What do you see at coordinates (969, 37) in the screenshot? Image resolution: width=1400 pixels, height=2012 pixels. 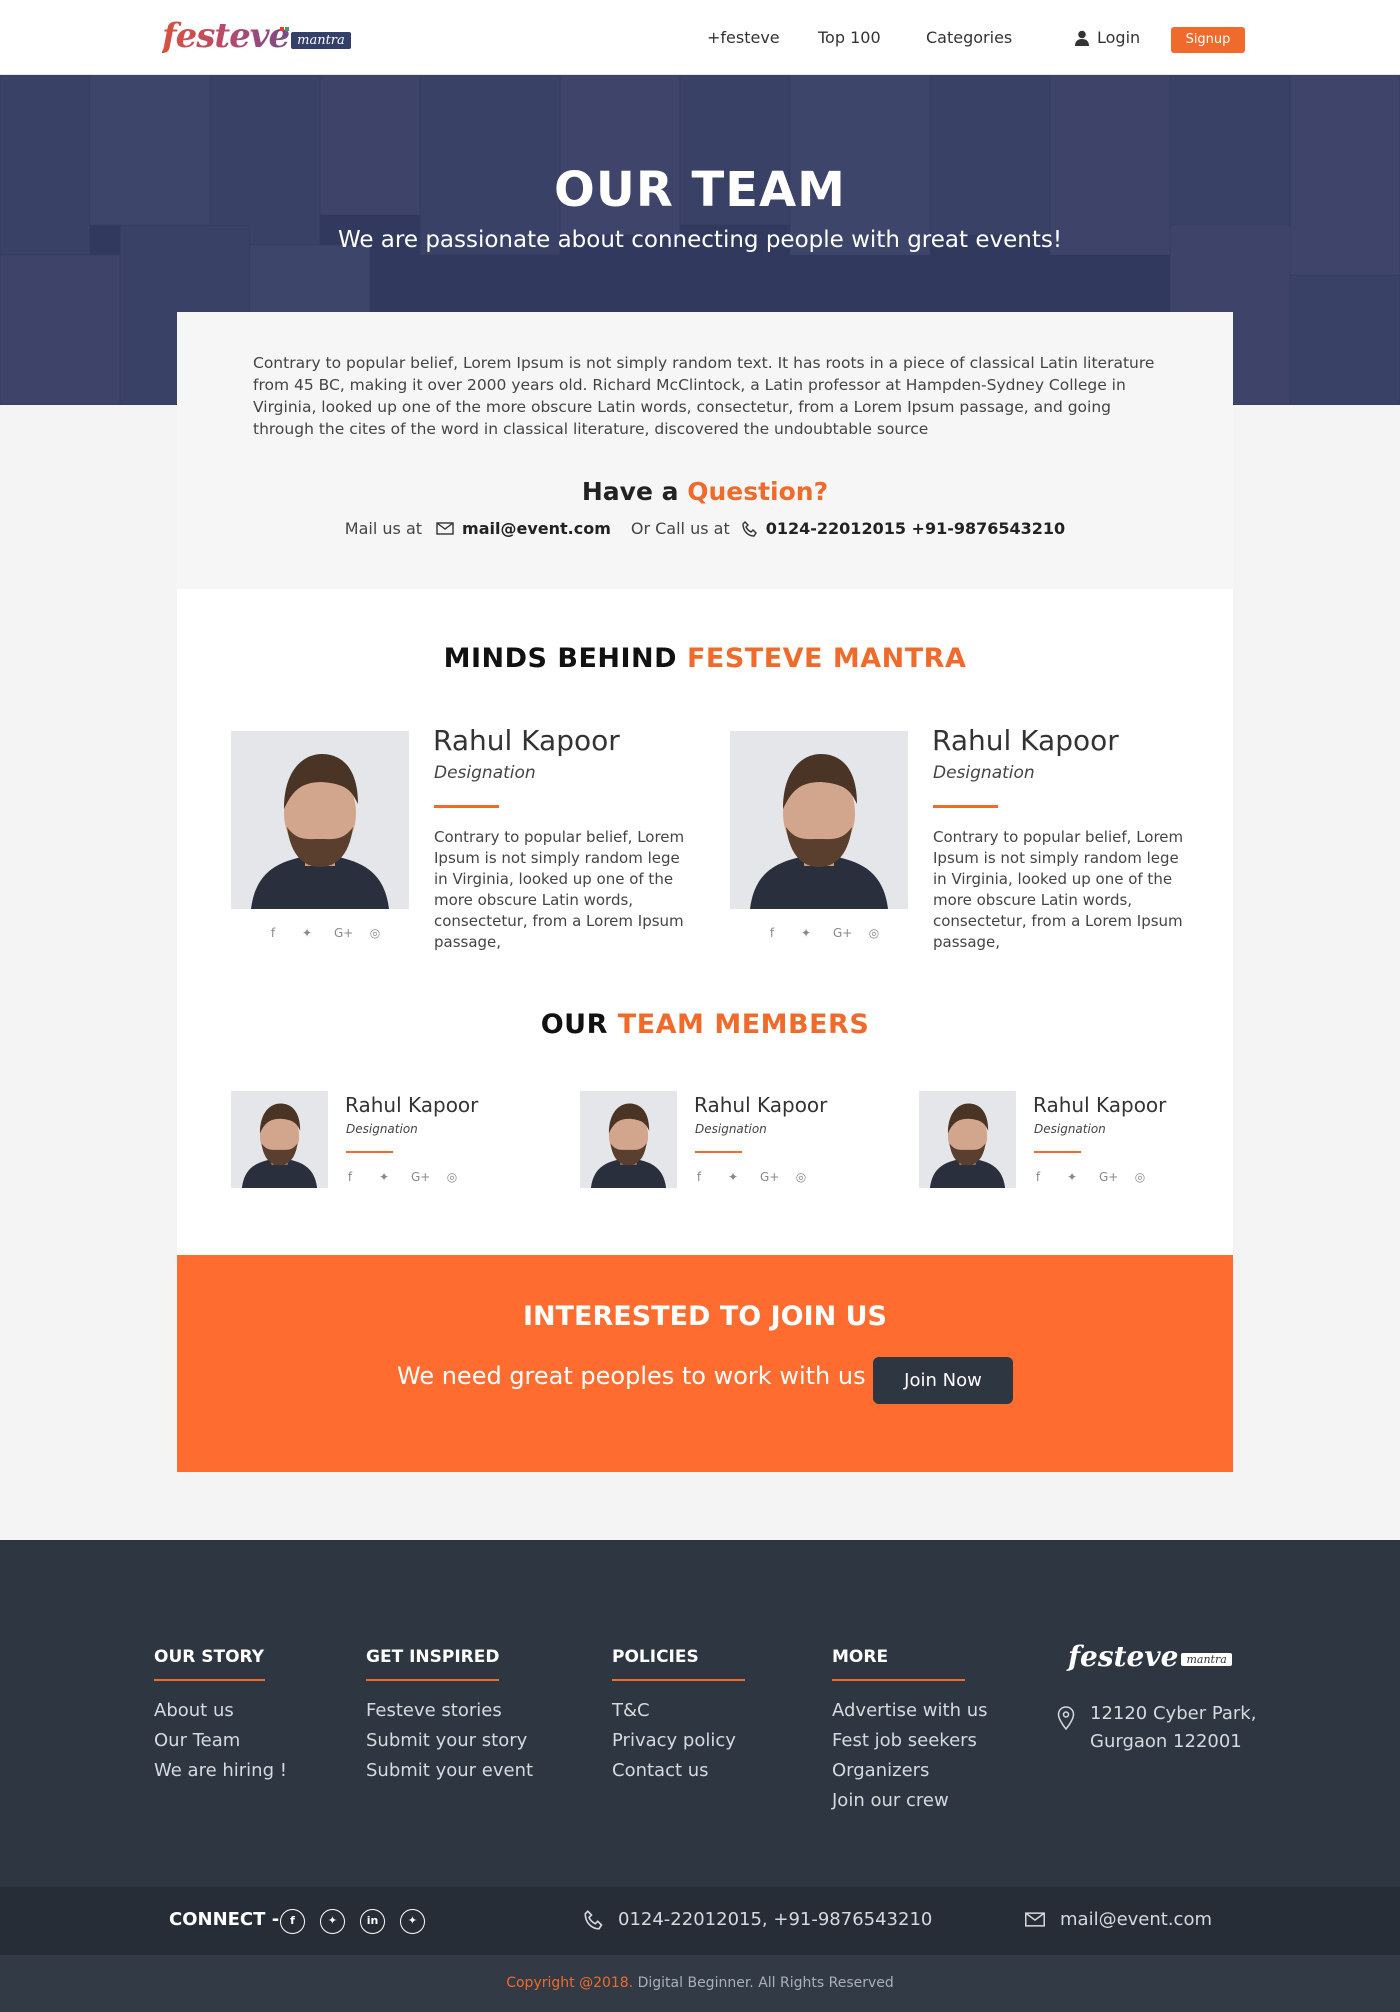 I see `nav-categories: Categories` at bounding box center [969, 37].